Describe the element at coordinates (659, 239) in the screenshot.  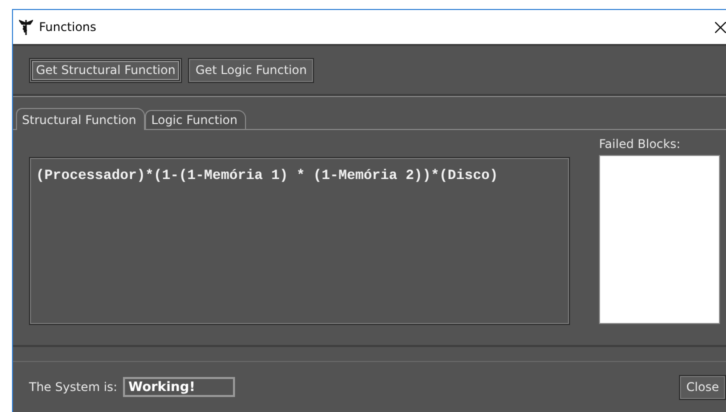
I see `failed-blocks-list` at that location.